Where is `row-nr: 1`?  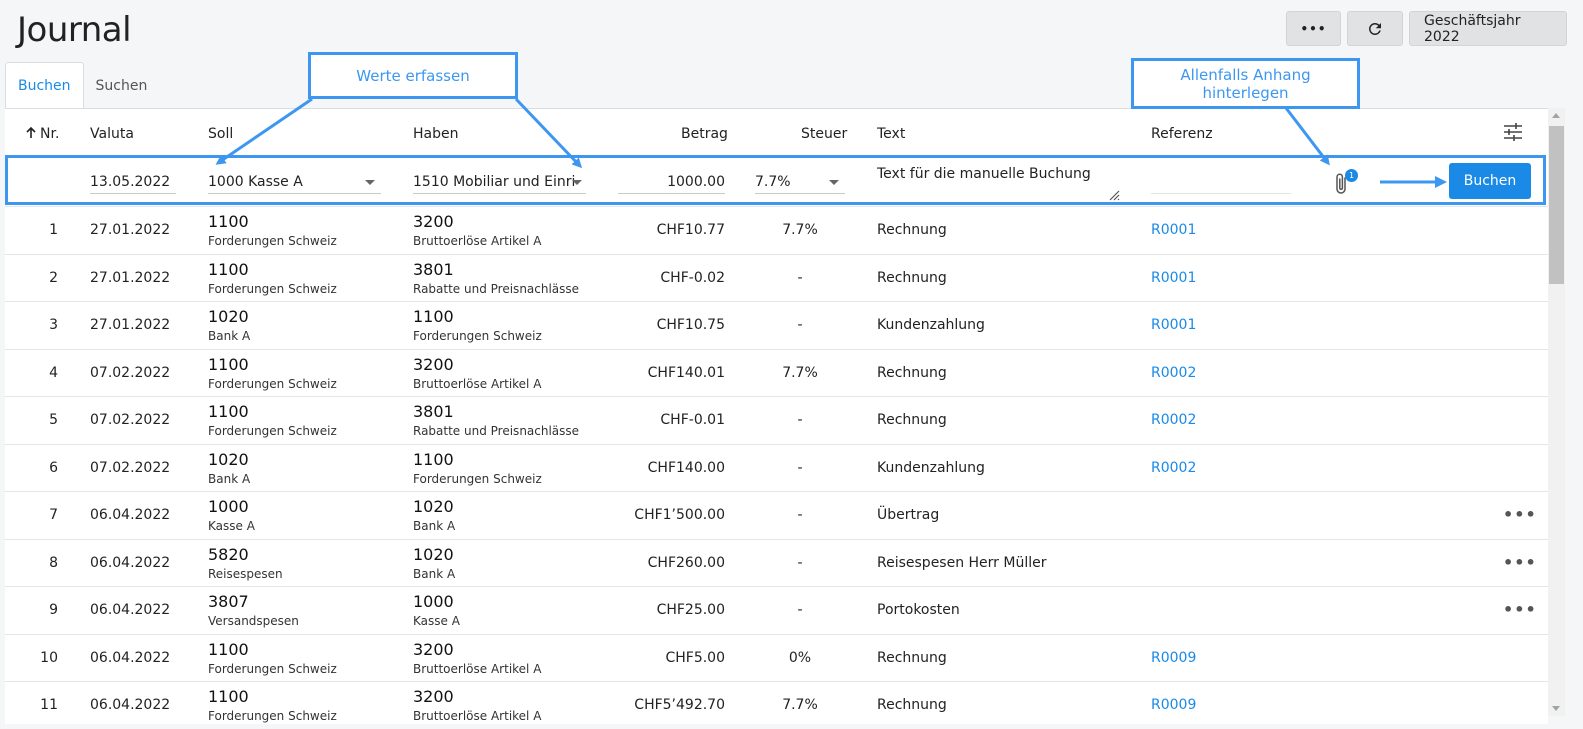
row-nr: 1 is located at coordinates (53, 230).